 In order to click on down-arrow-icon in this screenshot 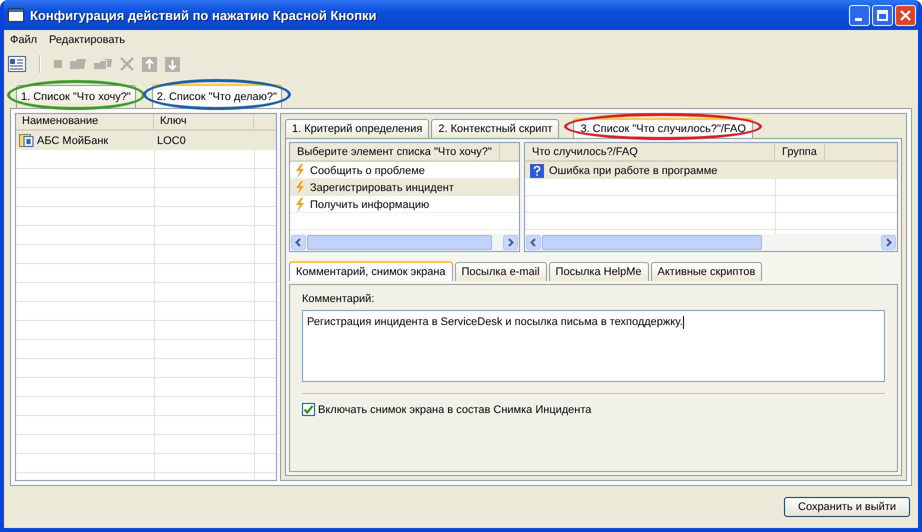, I will do `click(172, 64)`.